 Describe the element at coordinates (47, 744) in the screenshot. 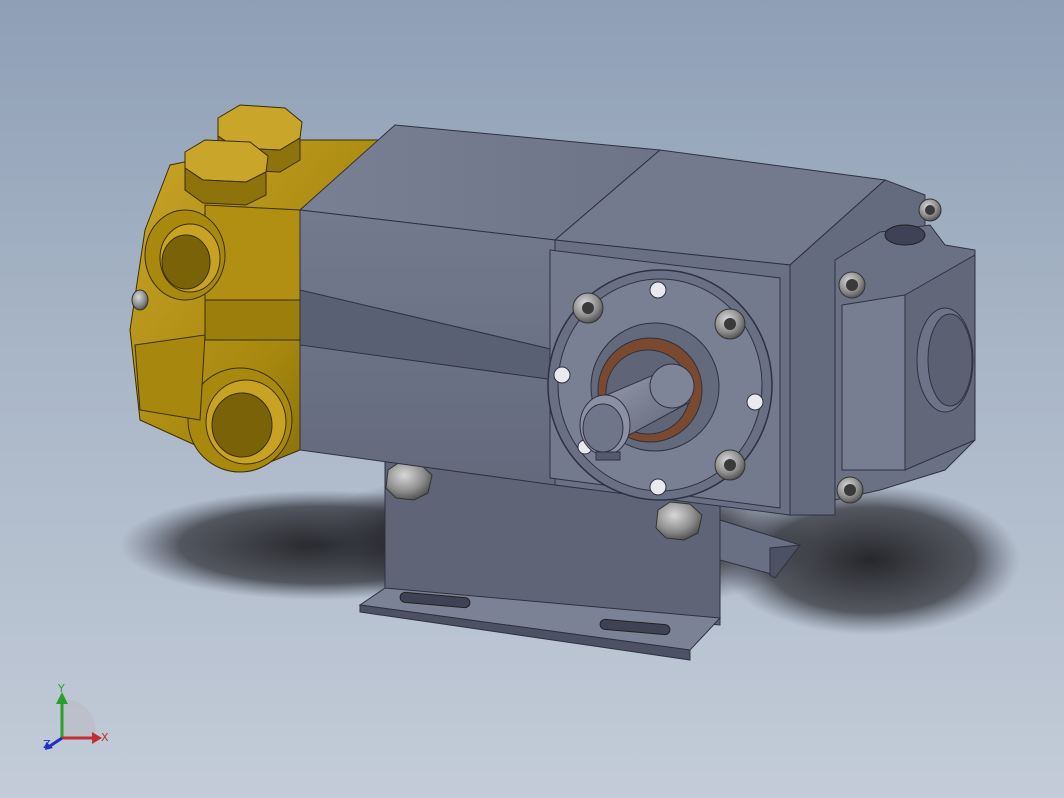

I see `triad-z-label: Z` at that location.